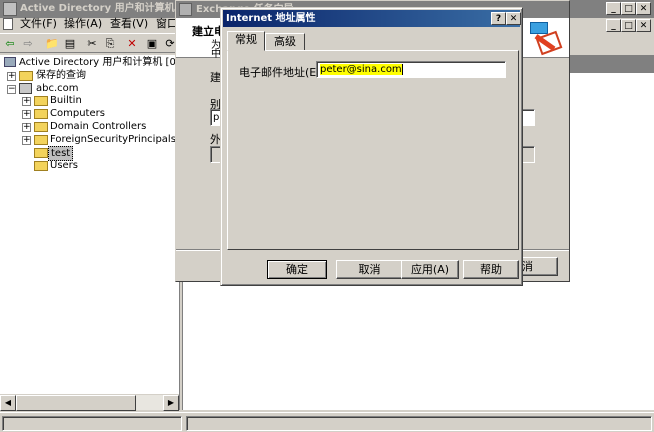  I want to click on scroll-right-button: ▶, so click(171, 403).